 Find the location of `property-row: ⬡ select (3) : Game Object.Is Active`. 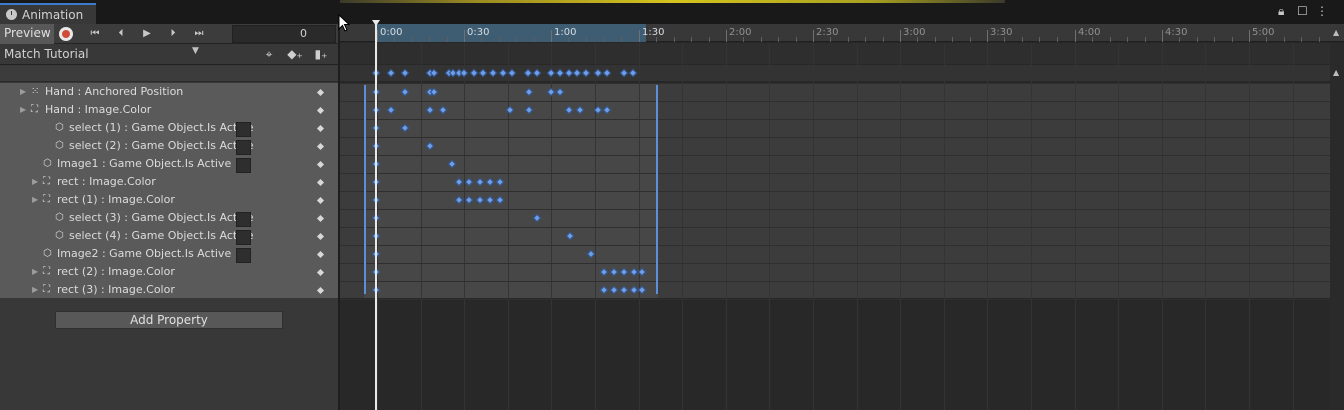

property-row: ⬡ select (3) : Game Object.Is Active is located at coordinates (169, 218).